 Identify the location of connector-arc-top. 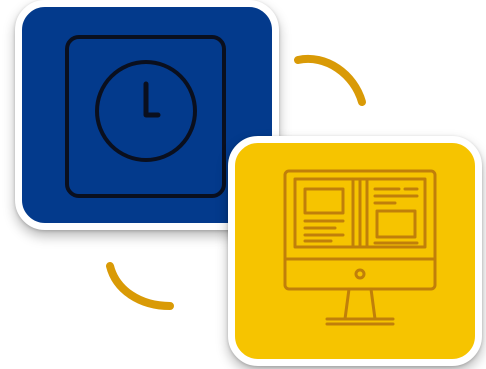
(330, 80).